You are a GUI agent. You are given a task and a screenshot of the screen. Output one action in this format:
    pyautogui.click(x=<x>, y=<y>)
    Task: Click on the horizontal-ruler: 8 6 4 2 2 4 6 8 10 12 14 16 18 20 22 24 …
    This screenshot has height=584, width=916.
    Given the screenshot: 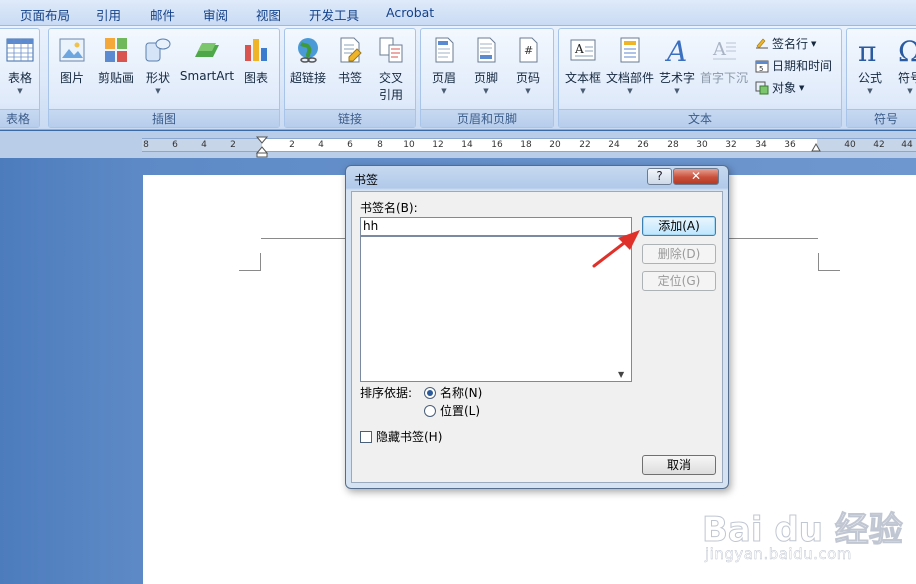 What is the action you would take?
    pyautogui.click(x=458, y=144)
    